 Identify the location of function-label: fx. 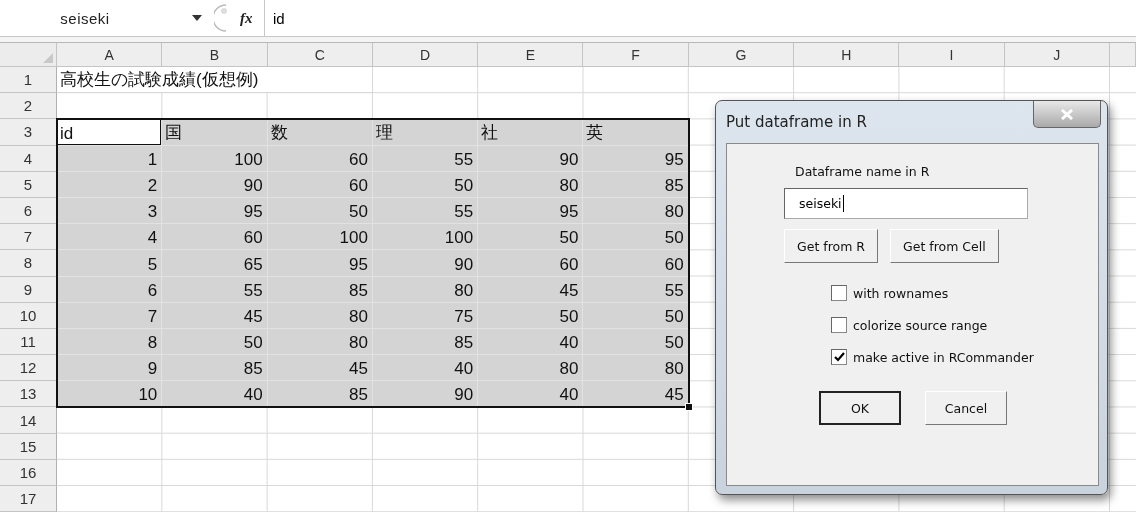
(252, 18).